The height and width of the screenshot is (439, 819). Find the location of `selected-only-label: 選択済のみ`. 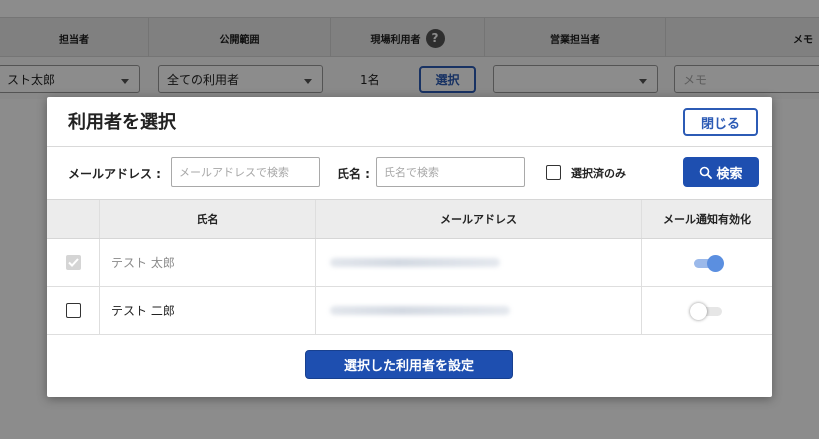

selected-only-label: 選択済のみ is located at coordinates (598, 173).